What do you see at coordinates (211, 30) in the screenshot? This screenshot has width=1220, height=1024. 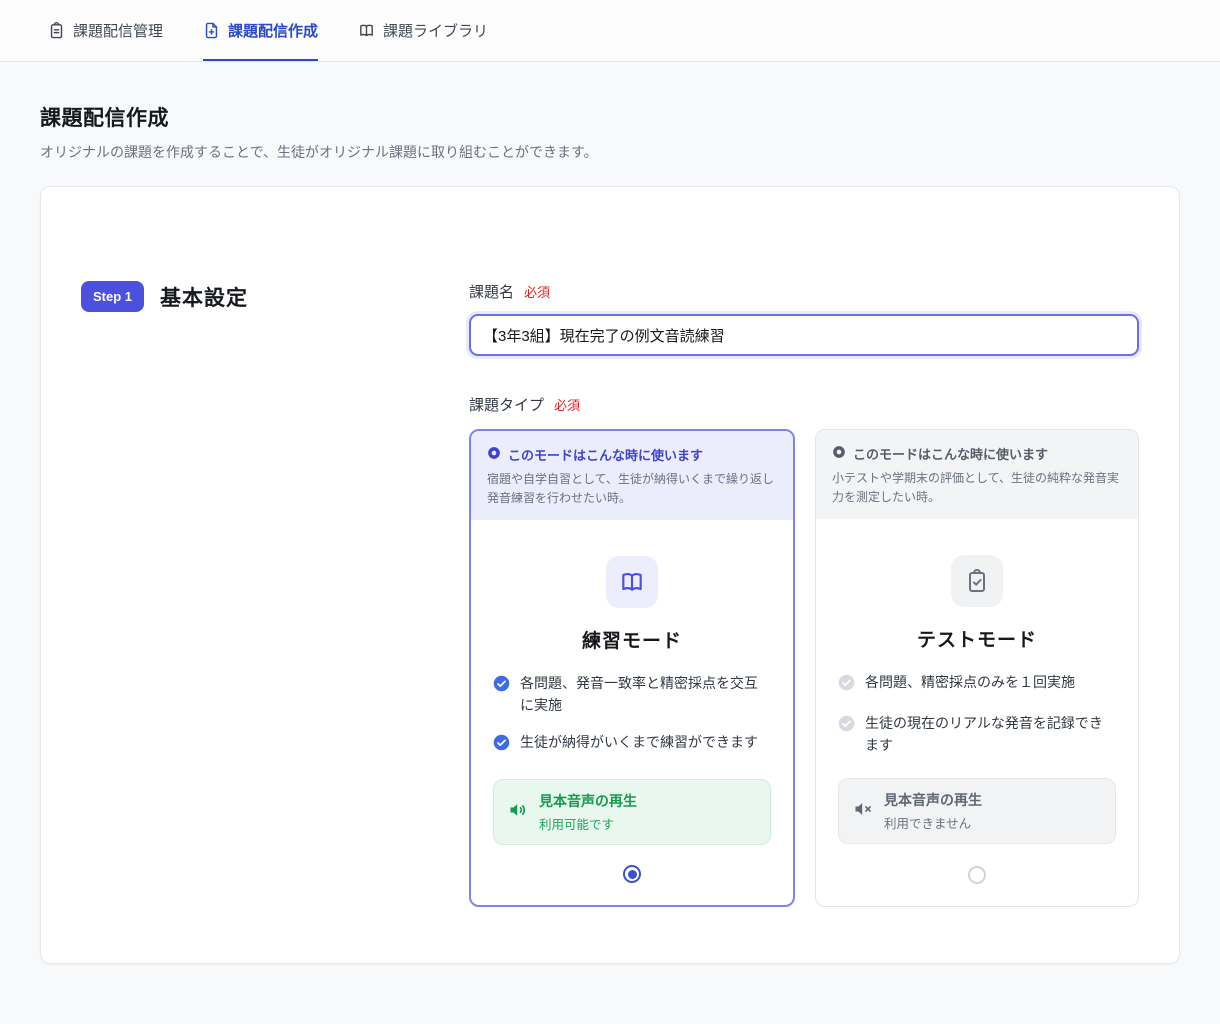 I see `file-plus-icon` at bounding box center [211, 30].